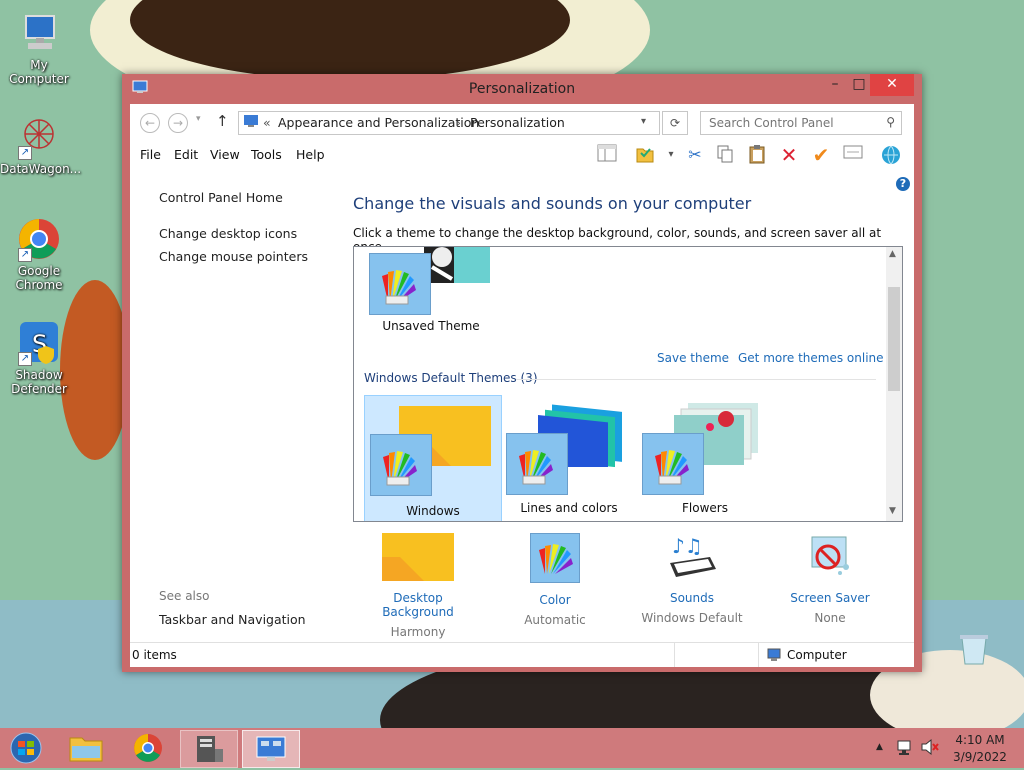  What do you see at coordinates (695, 155) in the screenshot?
I see `cut-icon: ✂` at bounding box center [695, 155].